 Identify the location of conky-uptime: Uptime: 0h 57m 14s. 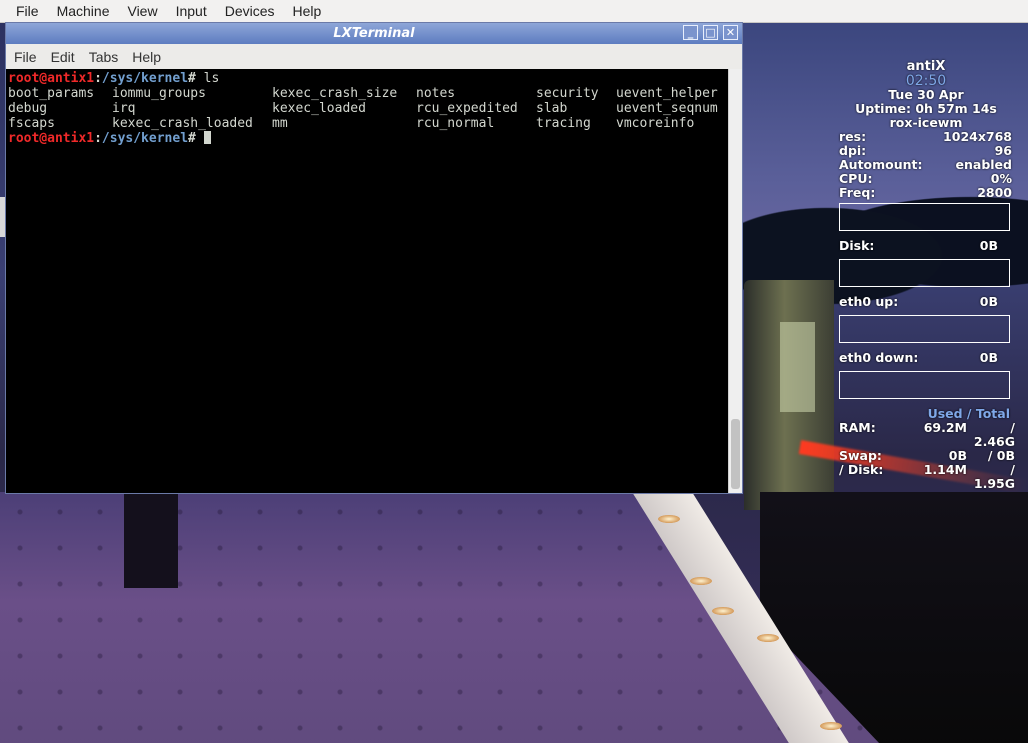
(926, 108).